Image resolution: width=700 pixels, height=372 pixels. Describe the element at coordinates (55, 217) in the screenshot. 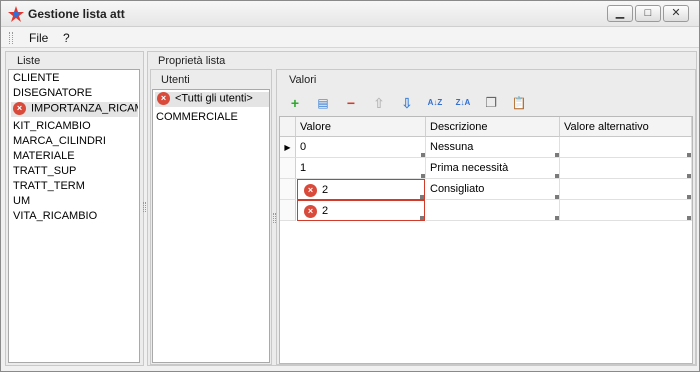

I see `list-item: VITA_RICAMBIO` at that location.